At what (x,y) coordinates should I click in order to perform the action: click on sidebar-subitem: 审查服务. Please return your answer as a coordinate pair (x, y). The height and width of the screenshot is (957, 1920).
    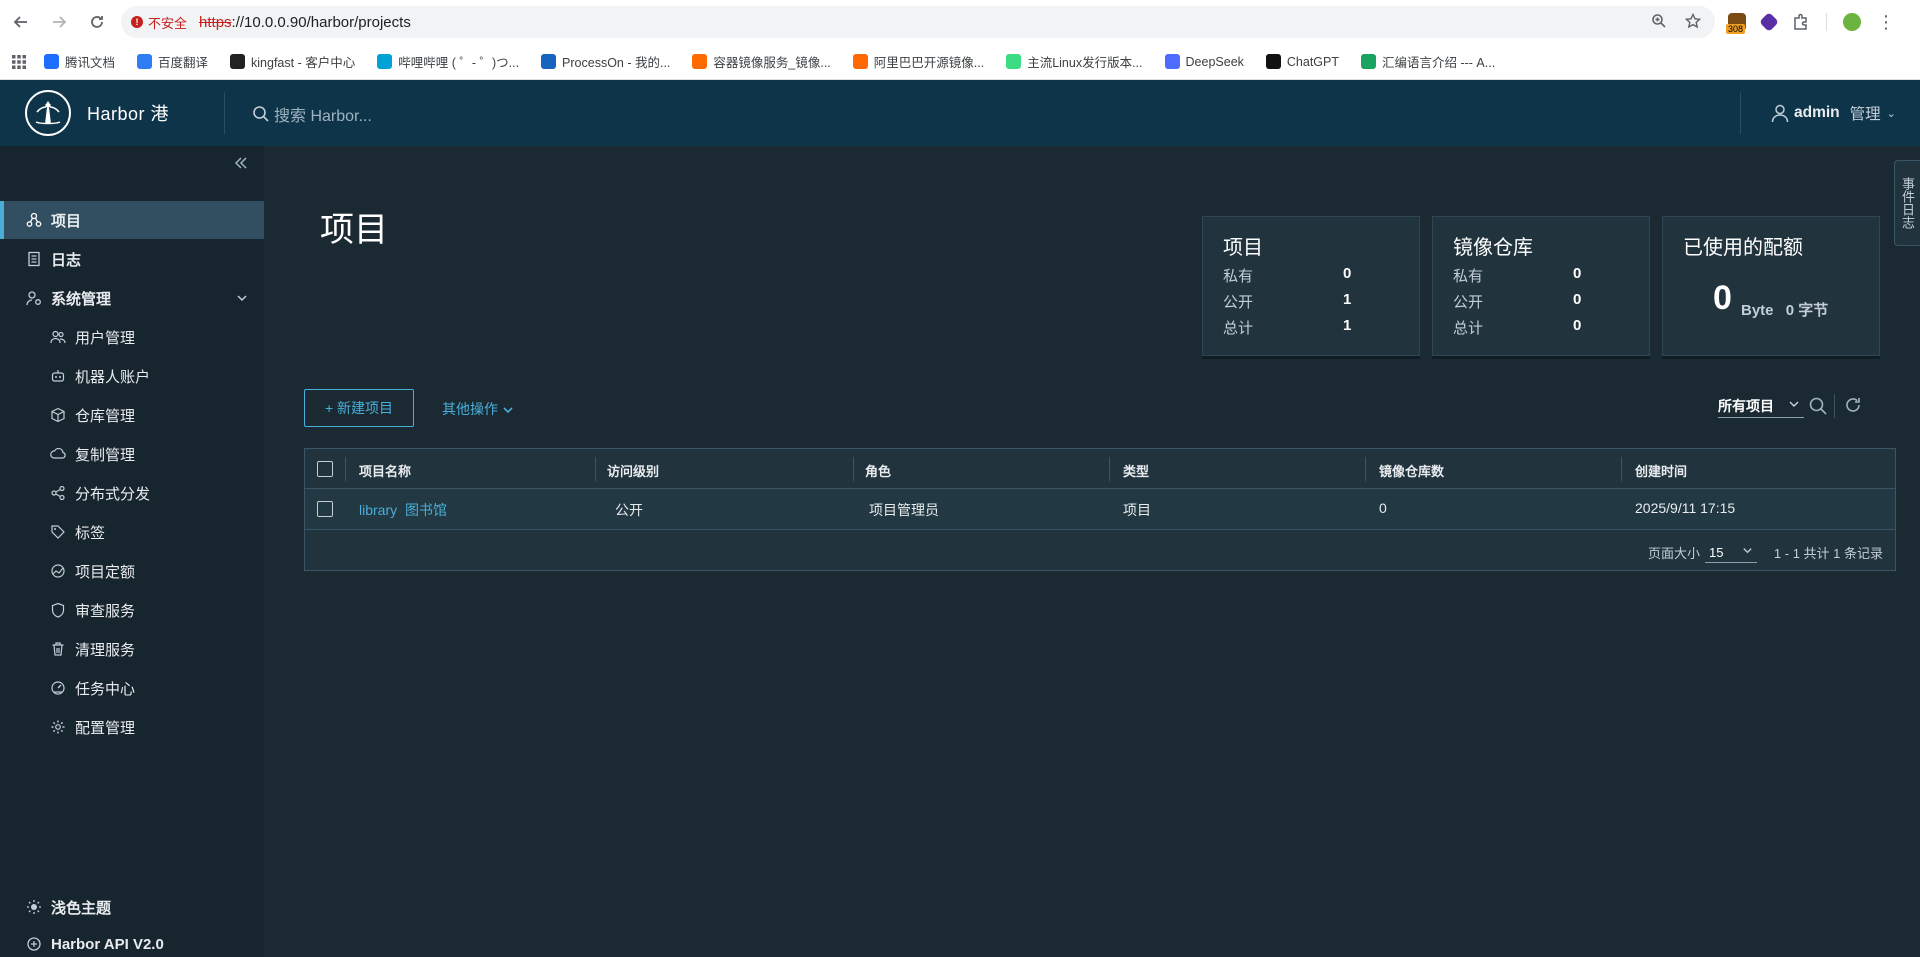
    Looking at the image, I should click on (132, 610).